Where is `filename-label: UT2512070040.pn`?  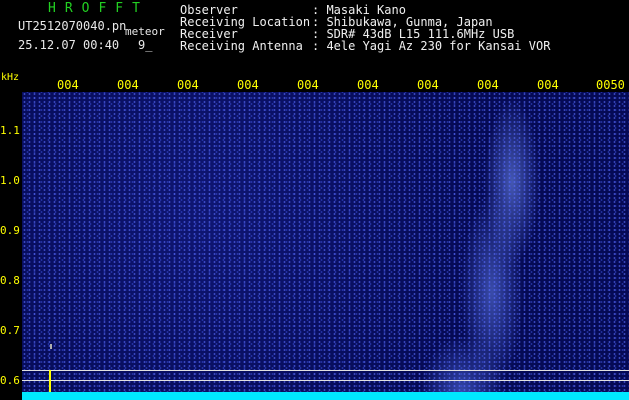 filename-label: UT2512070040.pn is located at coordinates (72, 26).